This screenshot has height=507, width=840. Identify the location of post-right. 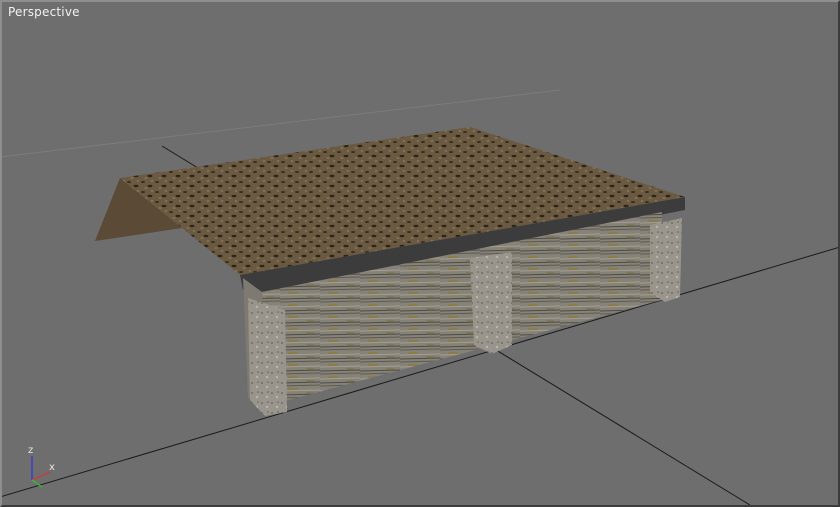
(666, 260).